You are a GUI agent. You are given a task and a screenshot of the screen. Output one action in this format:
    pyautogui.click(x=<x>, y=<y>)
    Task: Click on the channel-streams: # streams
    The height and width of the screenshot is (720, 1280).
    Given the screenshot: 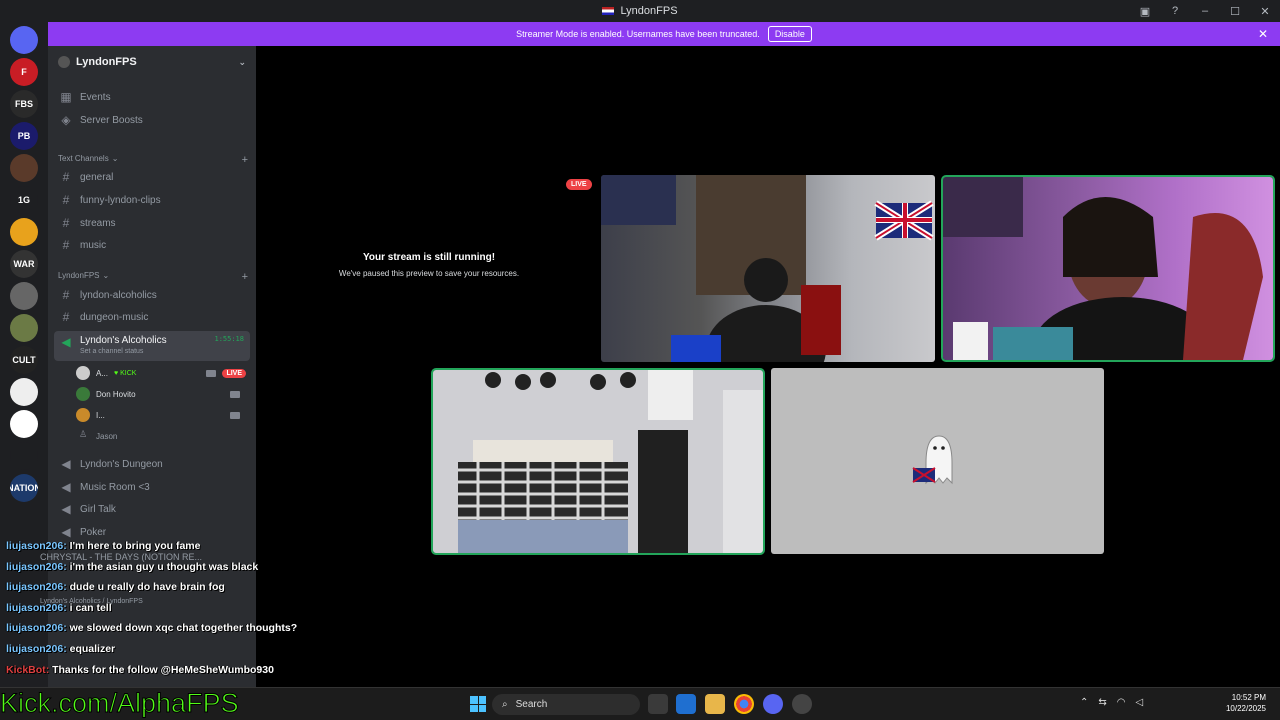 What is the action you would take?
    pyautogui.click(x=152, y=223)
    